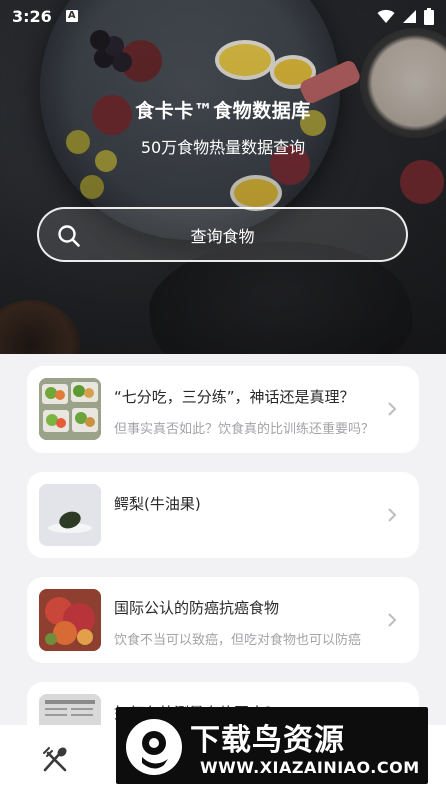 Image resolution: width=446 pixels, height=794 pixels. I want to click on battery-icon, so click(429, 16).